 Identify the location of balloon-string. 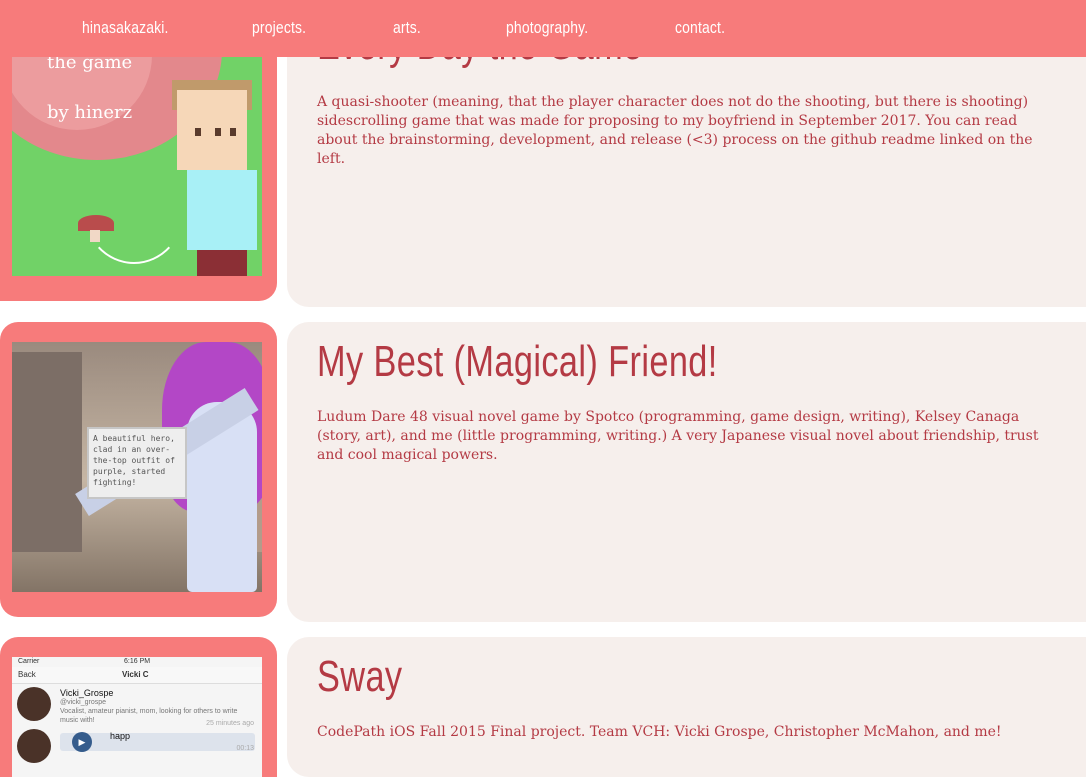
(134, 207).